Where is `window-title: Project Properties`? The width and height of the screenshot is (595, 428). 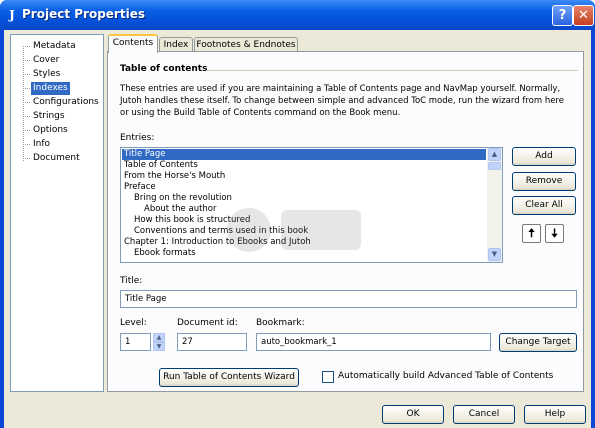
window-title: Project Properties is located at coordinates (83, 14).